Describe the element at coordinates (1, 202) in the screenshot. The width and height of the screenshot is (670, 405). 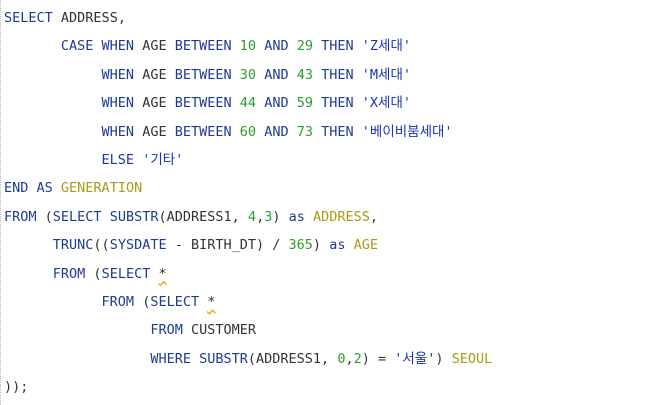
I see `editor-gutter` at that location.